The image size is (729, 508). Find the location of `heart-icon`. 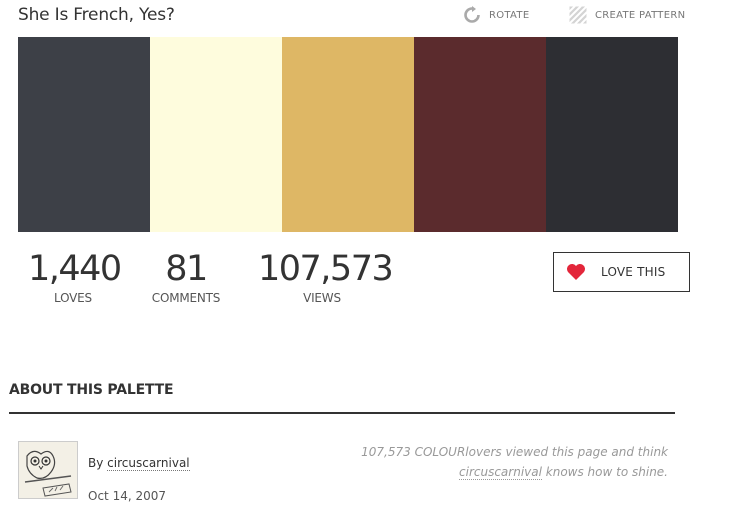

heart-icon is located at coordinates (576, 272).